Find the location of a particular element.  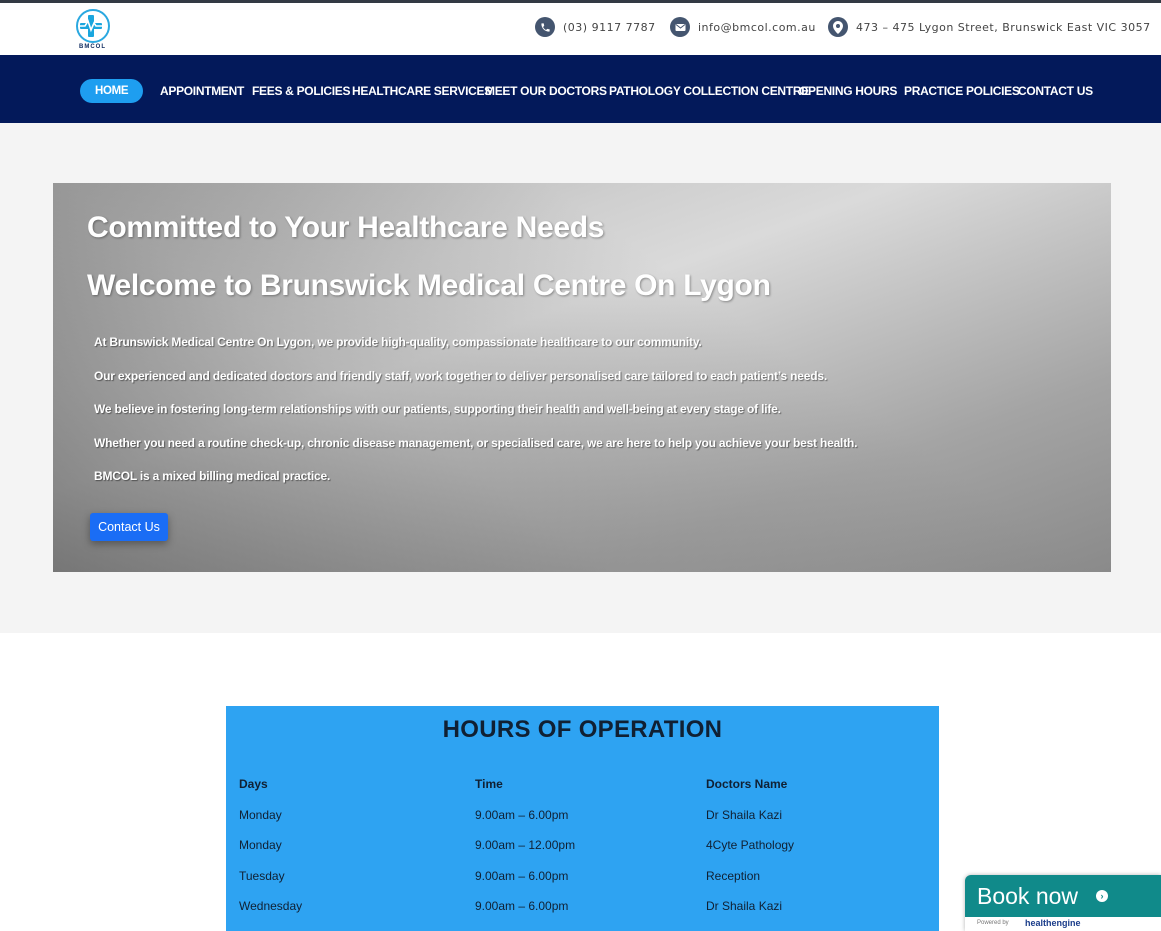

site-logo: BMCOL is located at coordinates (93, 31).